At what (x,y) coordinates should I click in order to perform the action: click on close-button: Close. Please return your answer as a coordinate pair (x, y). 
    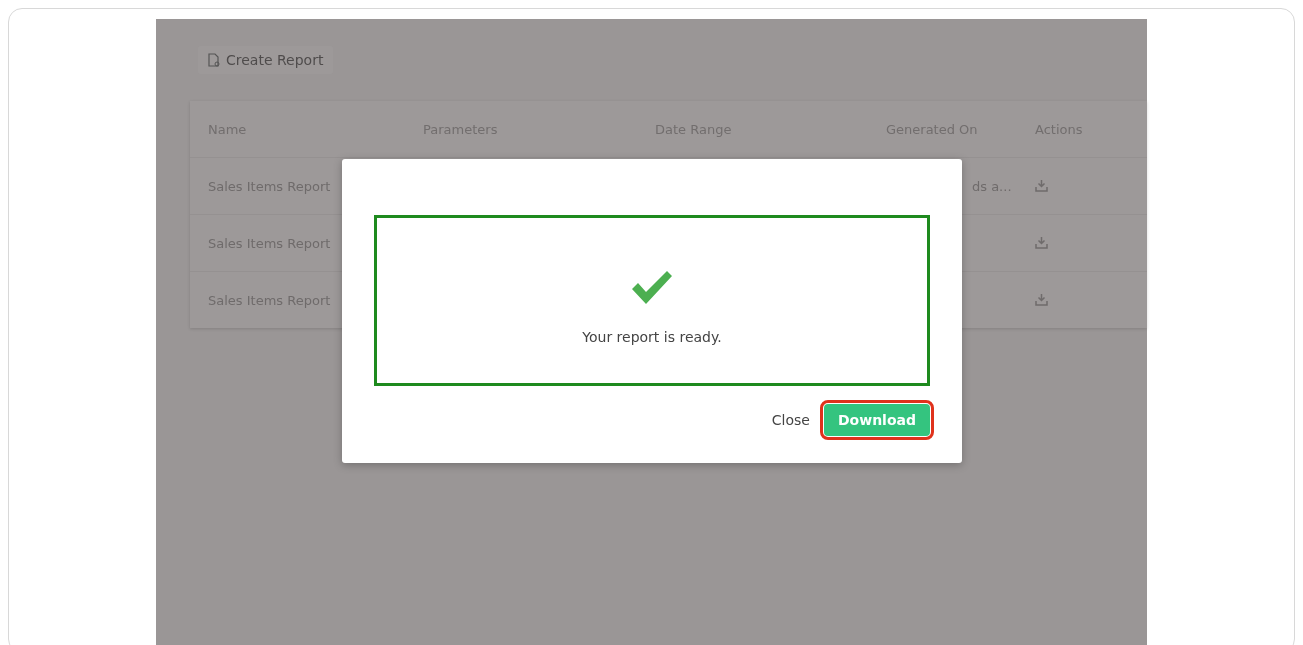
    Looking at the image, I should click on (790, 420).